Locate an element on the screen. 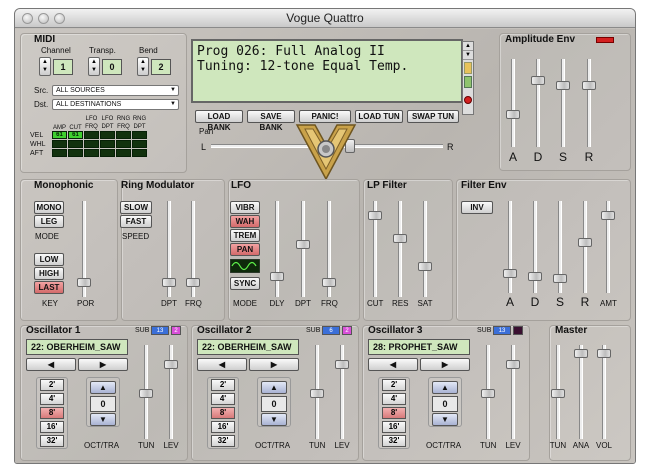  mono-button: MONO is located at coordinates (49, 207).